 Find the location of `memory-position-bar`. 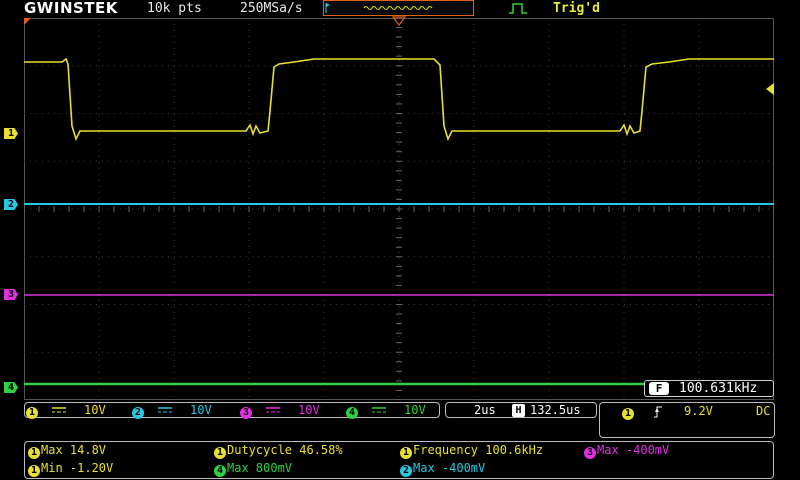

memory-position-bar is located at coordinates (398, 8).